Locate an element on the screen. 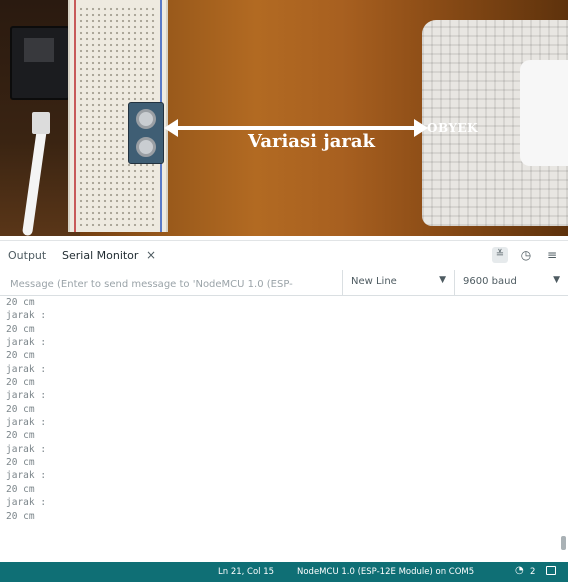 The width and height of the screenshot is (568, 582). tab-output: Output is located at coordinates (27, 255).